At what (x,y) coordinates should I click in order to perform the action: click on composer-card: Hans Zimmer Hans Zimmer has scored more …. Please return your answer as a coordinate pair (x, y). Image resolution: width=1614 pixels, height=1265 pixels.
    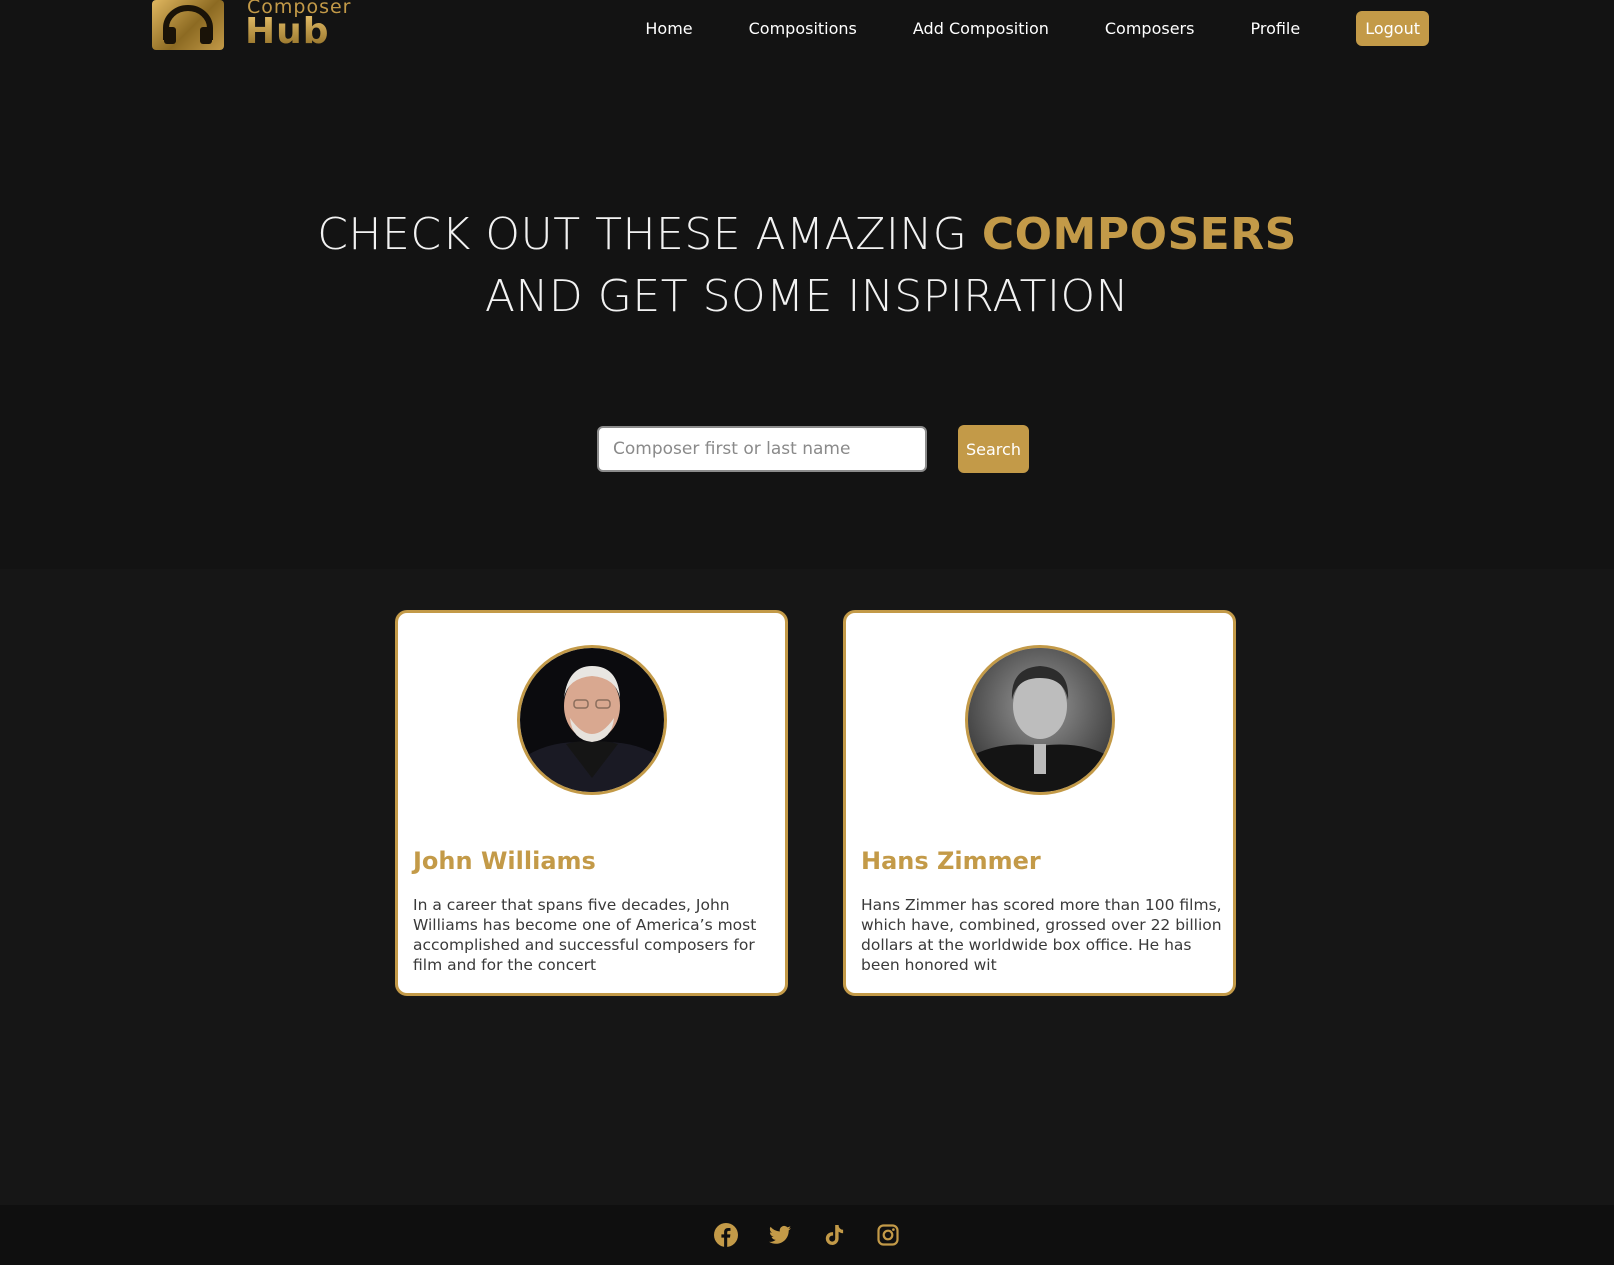
    Looking at the image, I should click on (1039, 803).